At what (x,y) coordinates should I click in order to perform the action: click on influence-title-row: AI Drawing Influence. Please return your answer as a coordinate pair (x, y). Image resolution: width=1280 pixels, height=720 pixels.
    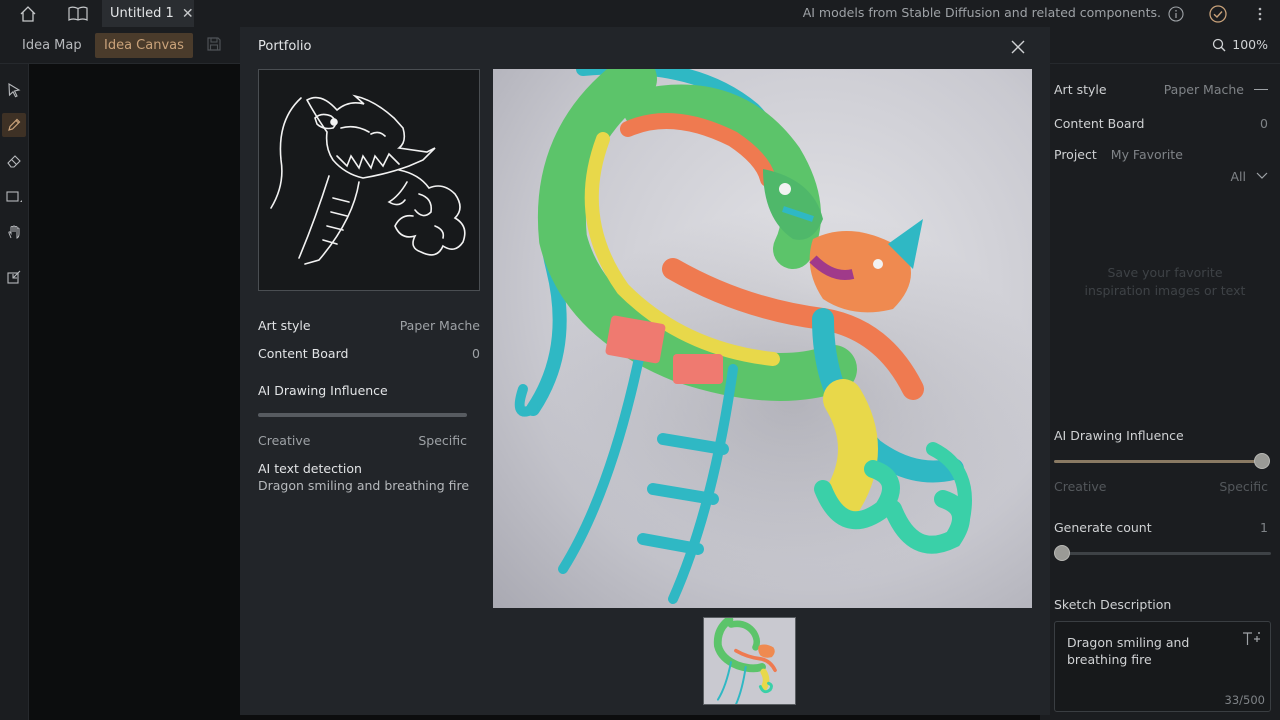
    Looking at the image, I should click on (1161, 435).